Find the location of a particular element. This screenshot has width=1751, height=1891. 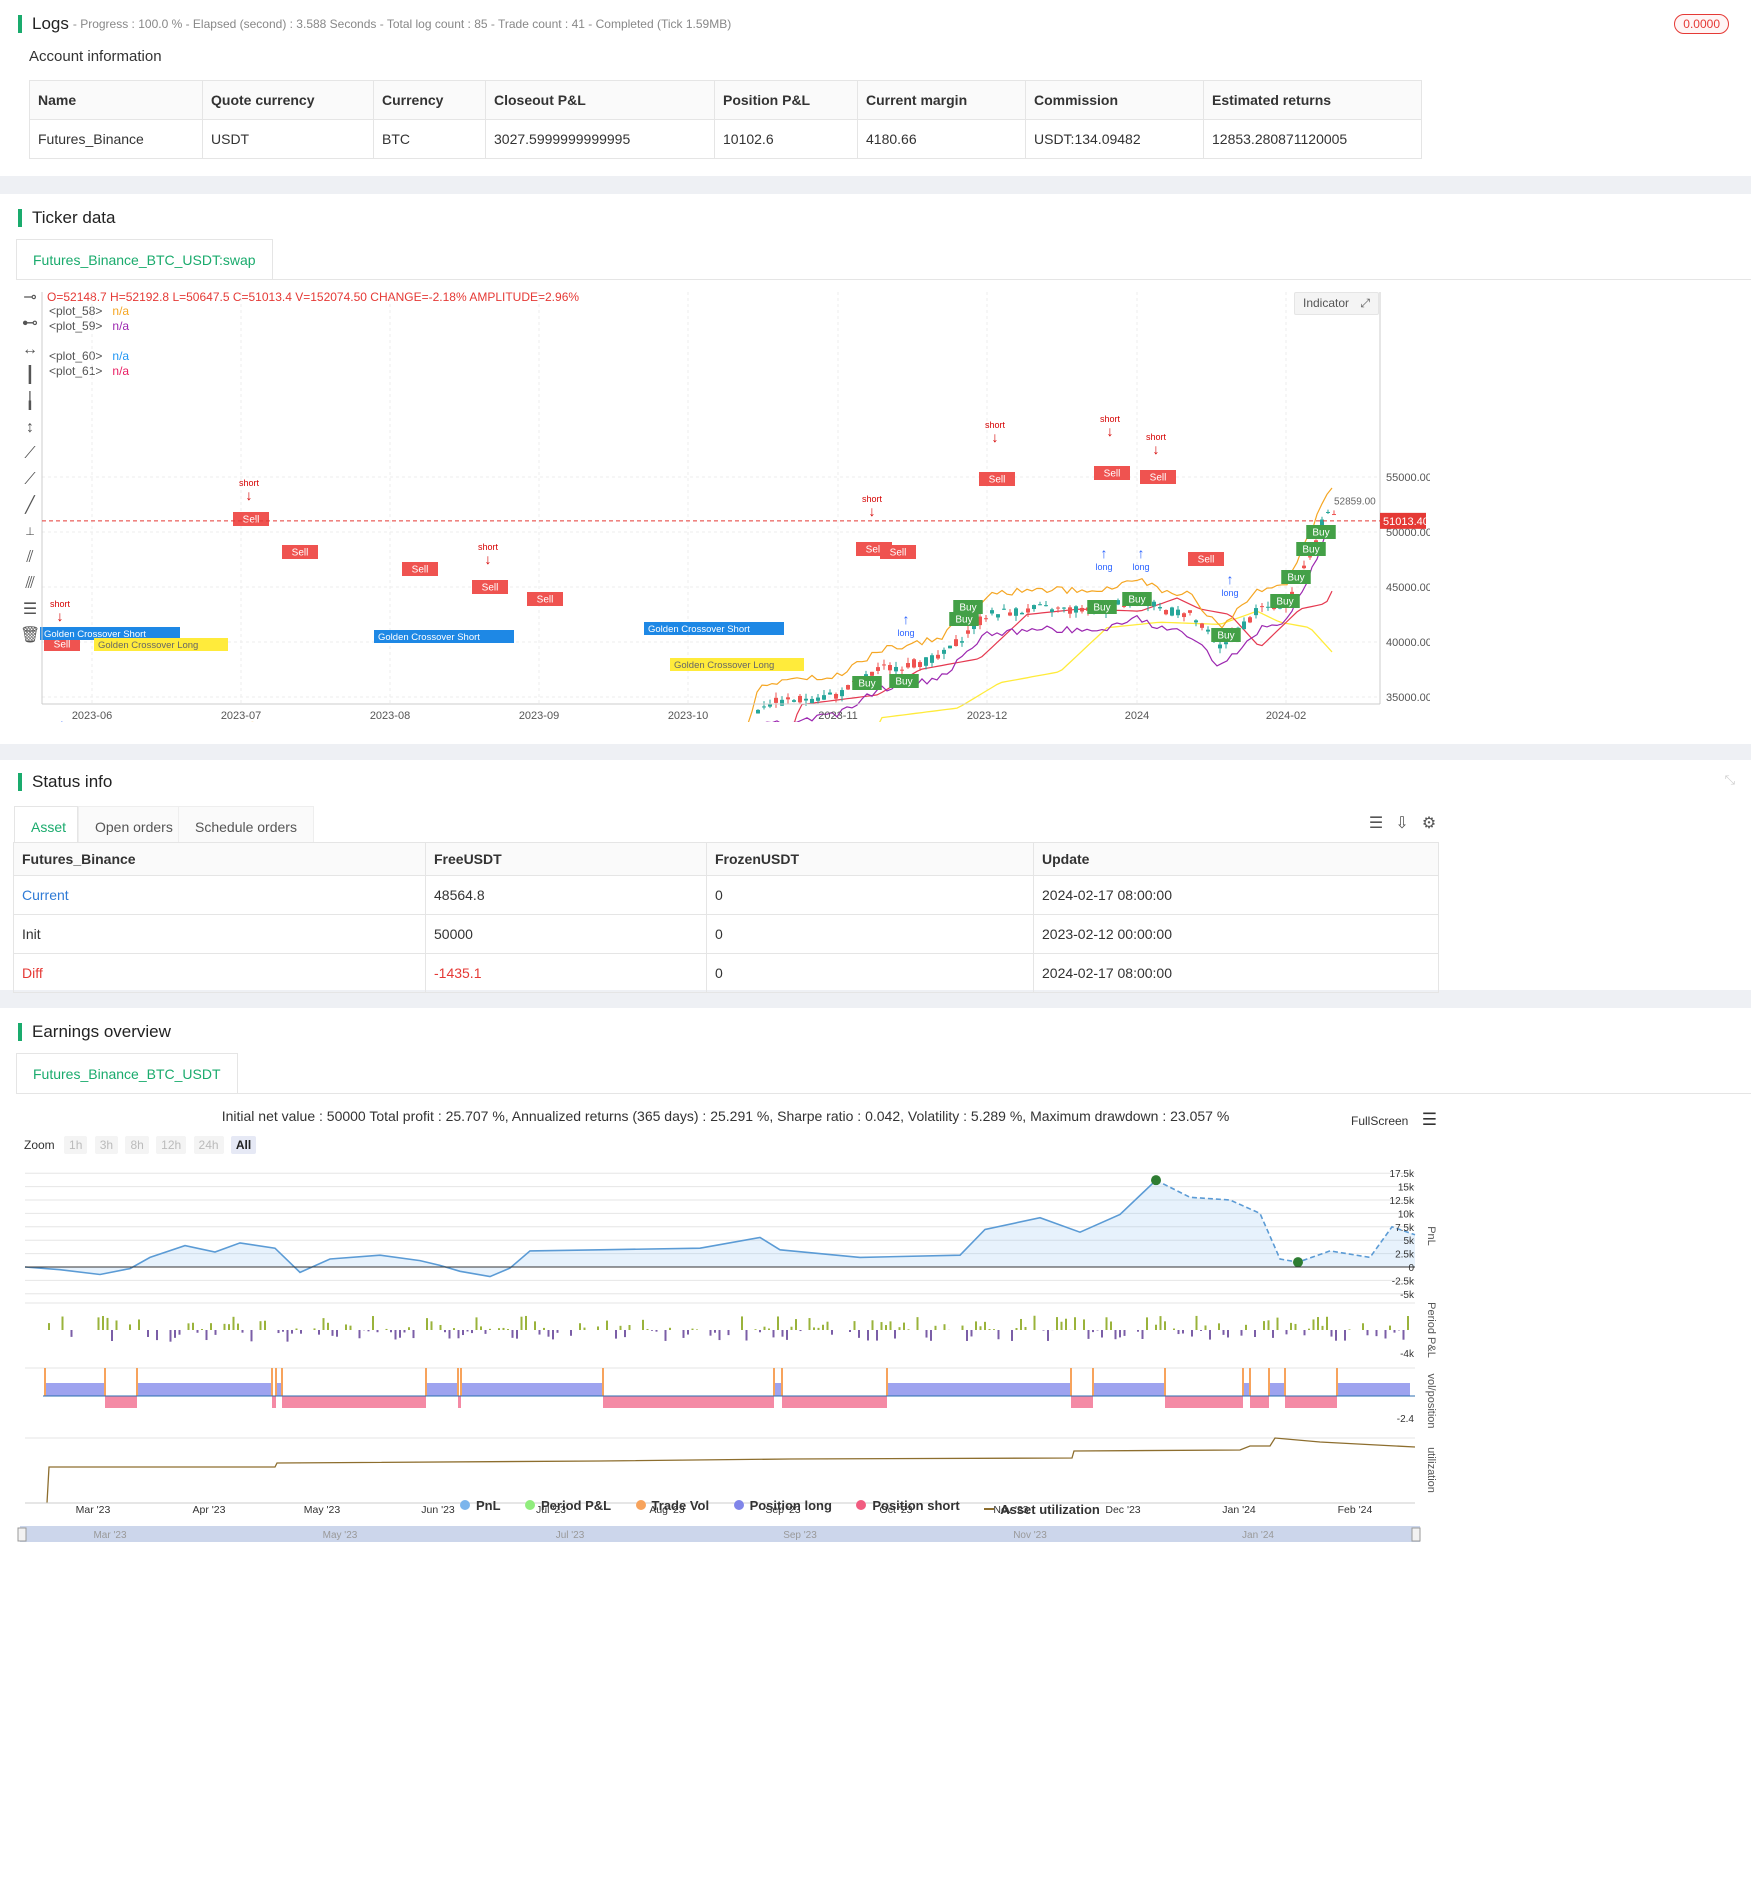

fullscreen-label: FullScreen is located at coordinates (1380, 1121).